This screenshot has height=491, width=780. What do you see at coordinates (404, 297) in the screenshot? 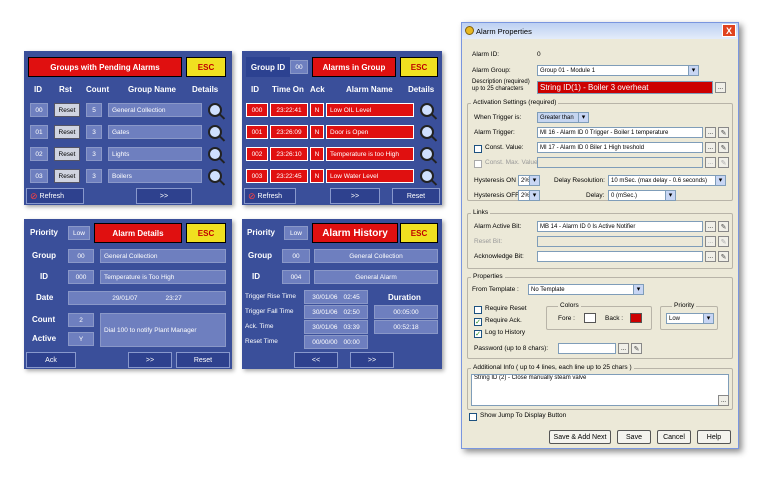
I see `duration-label: Duration` at bounding box center [404, 297].